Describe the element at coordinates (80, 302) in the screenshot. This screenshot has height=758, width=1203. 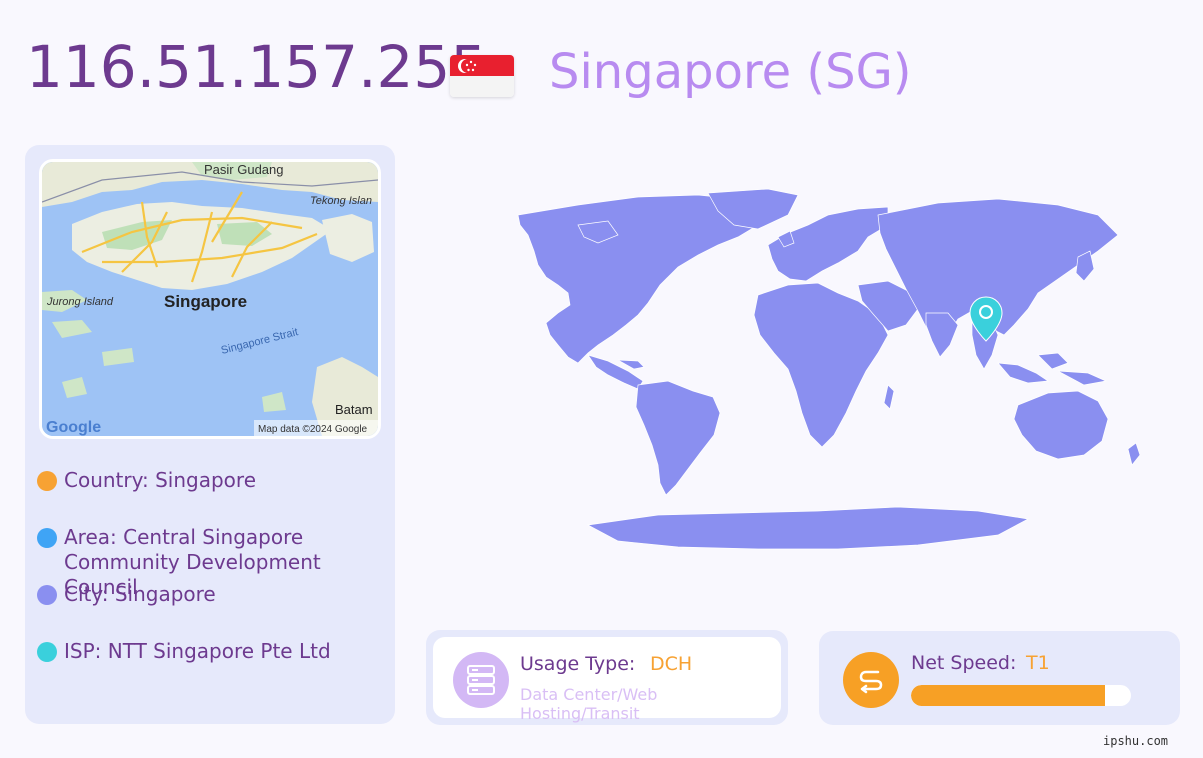
I see `map-label-jurong: Jurong Island` at that location.